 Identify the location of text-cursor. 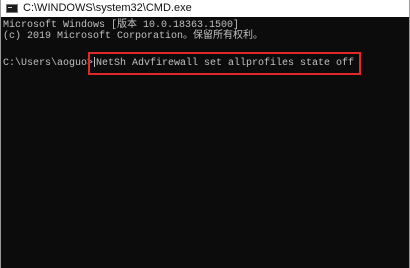
(95, 62).